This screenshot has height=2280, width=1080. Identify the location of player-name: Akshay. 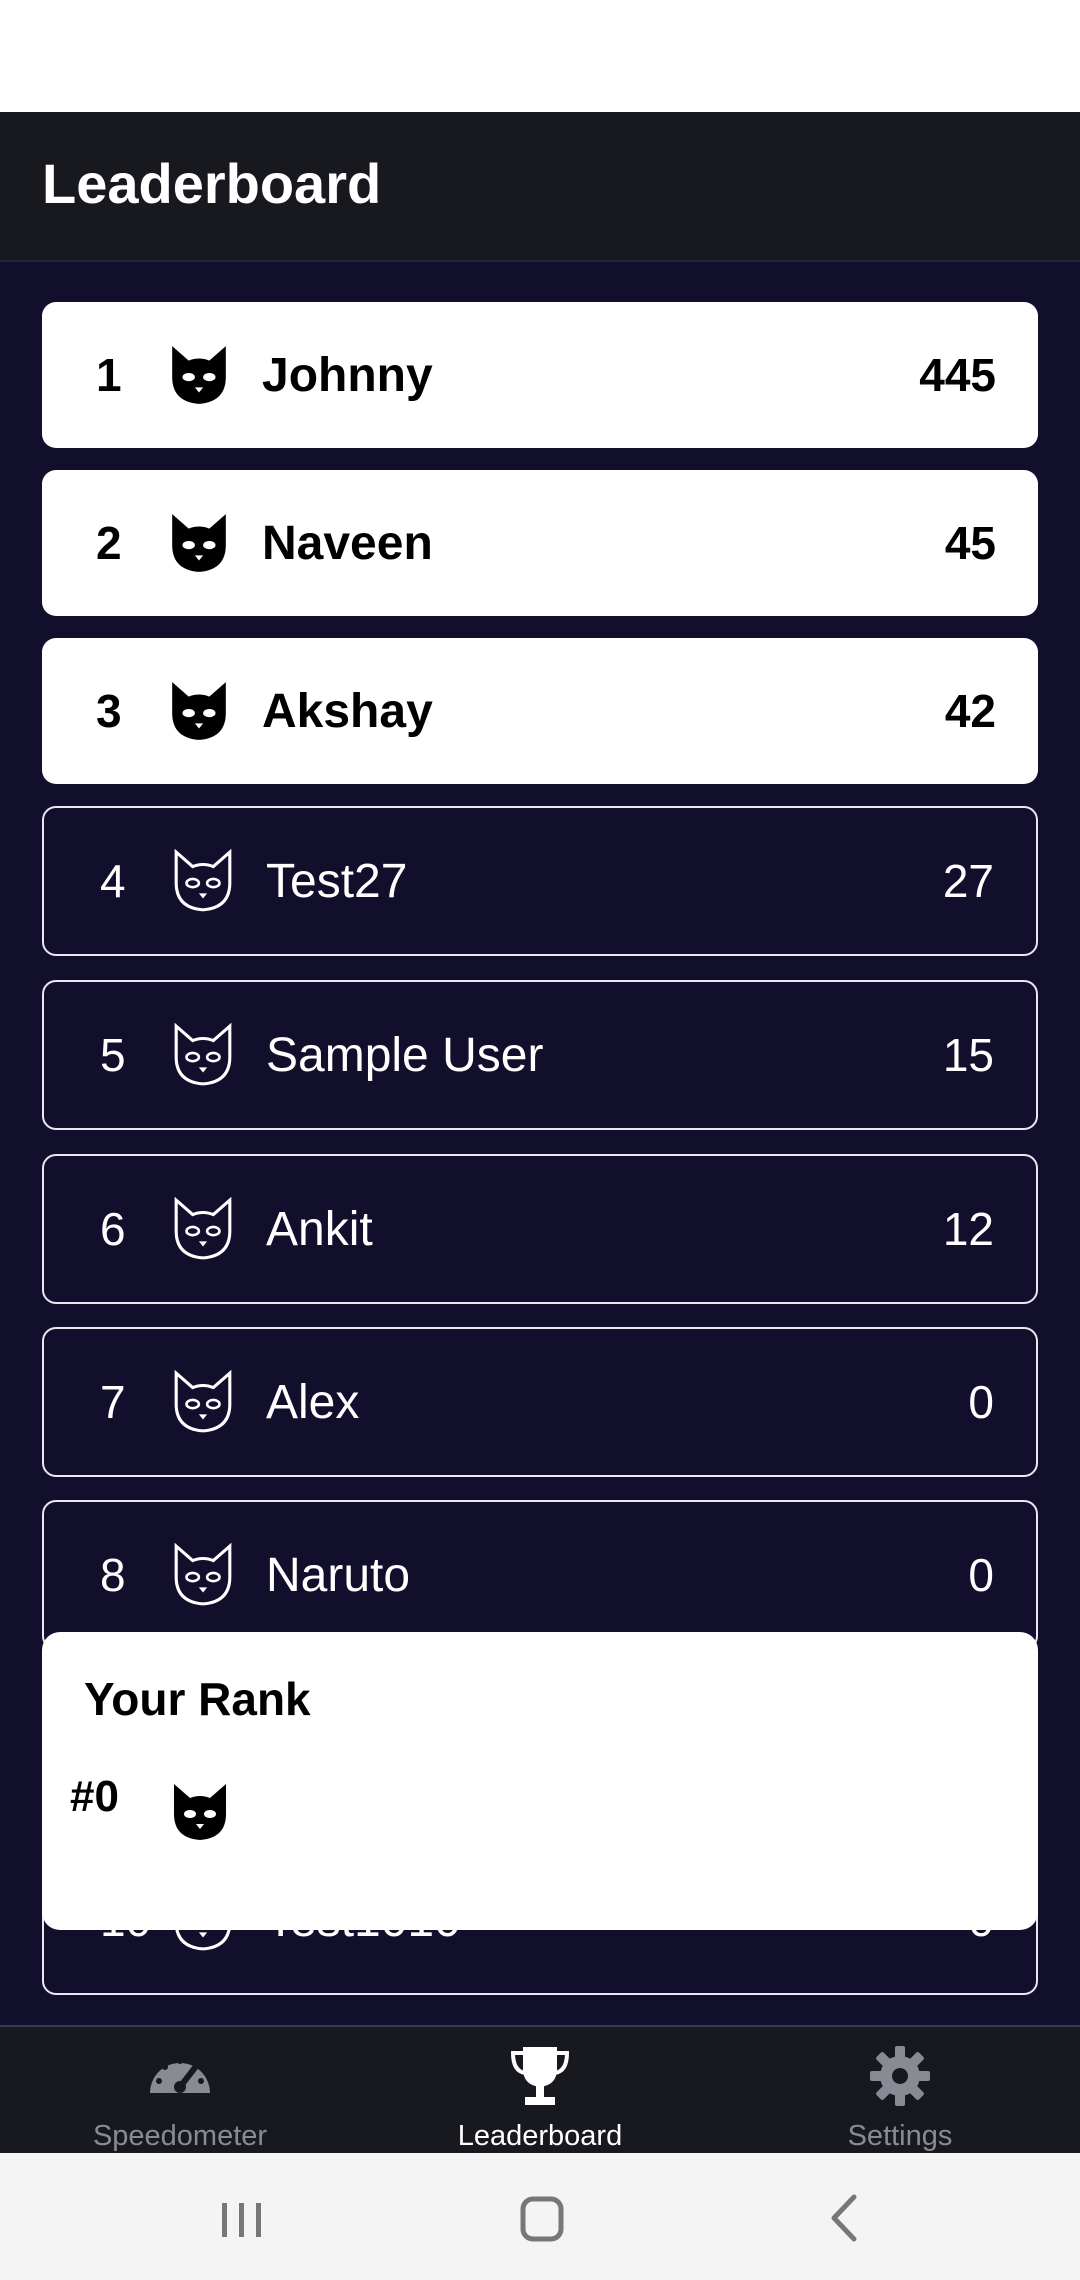
(347, 711).